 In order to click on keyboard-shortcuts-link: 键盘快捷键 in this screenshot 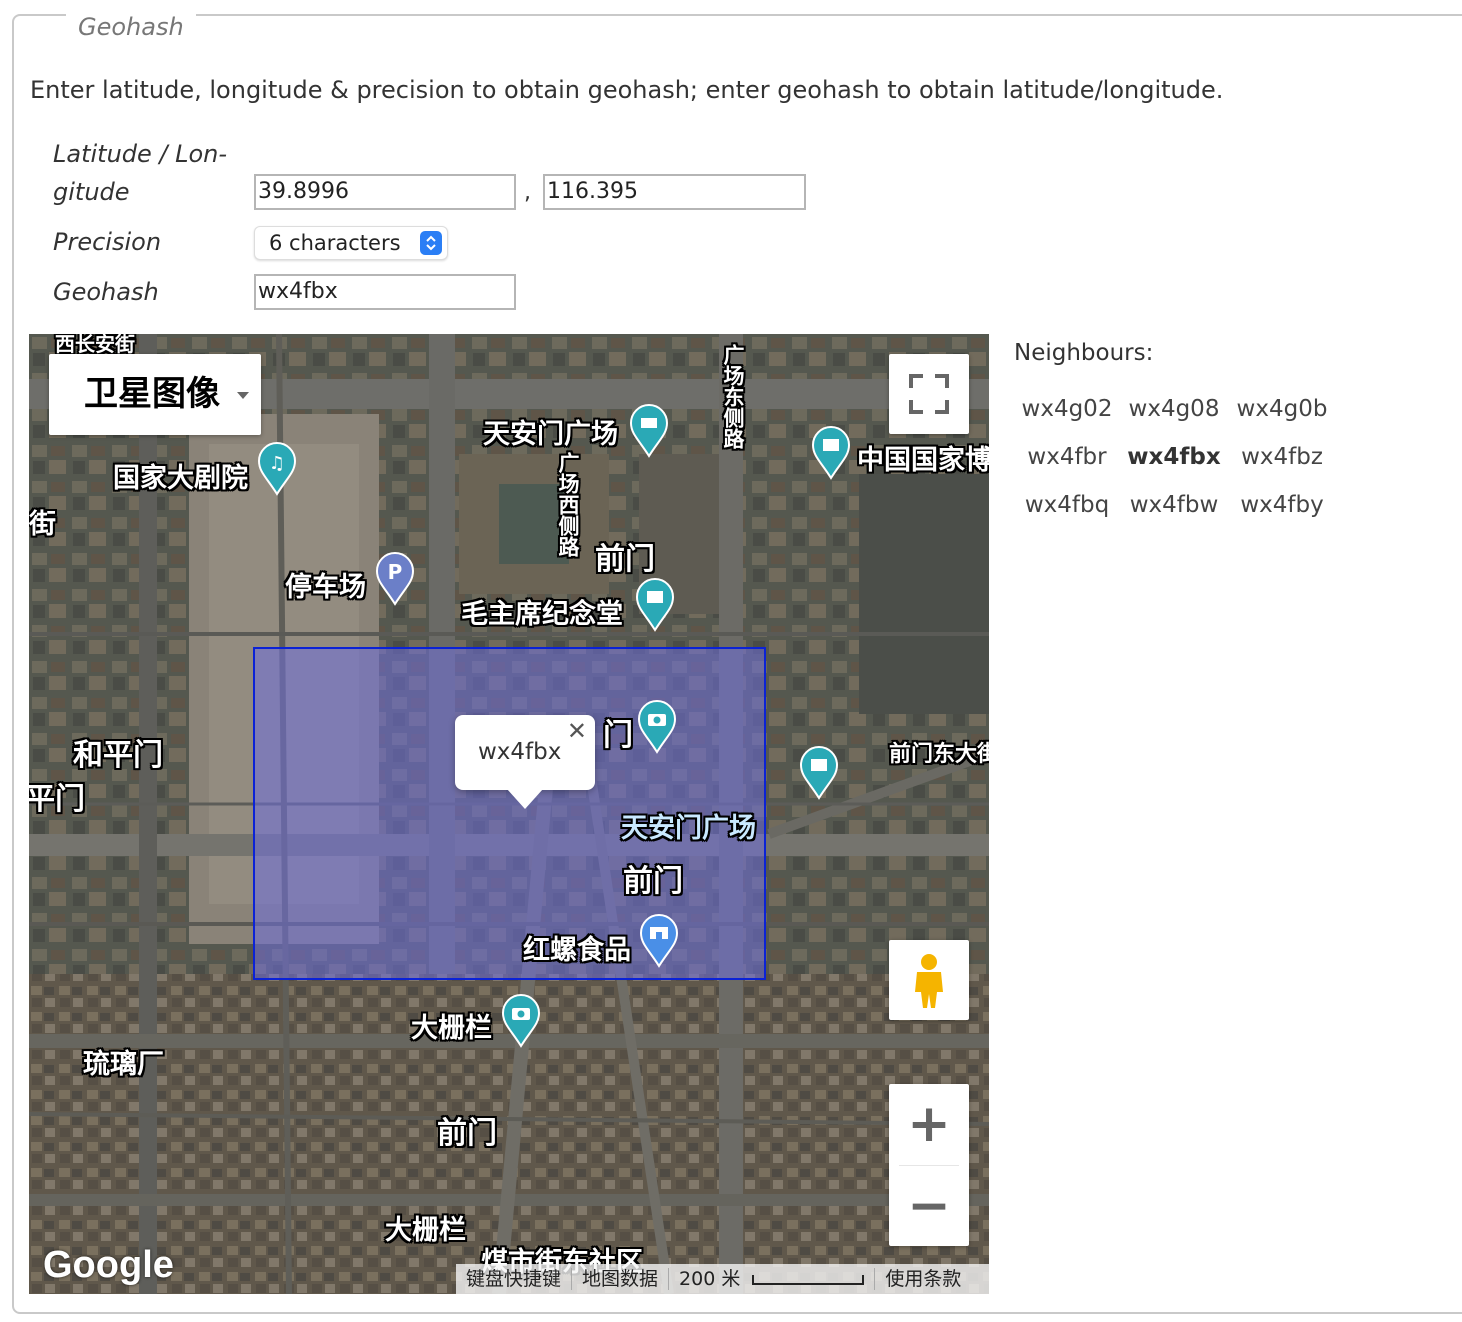, I will do `click(514, 1279)`.